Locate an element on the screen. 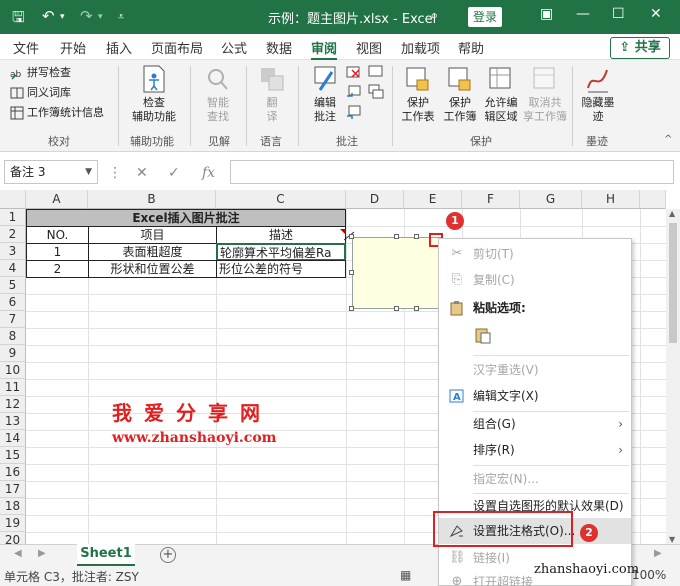  row-header: 12 is located at coordinates (13, 404).